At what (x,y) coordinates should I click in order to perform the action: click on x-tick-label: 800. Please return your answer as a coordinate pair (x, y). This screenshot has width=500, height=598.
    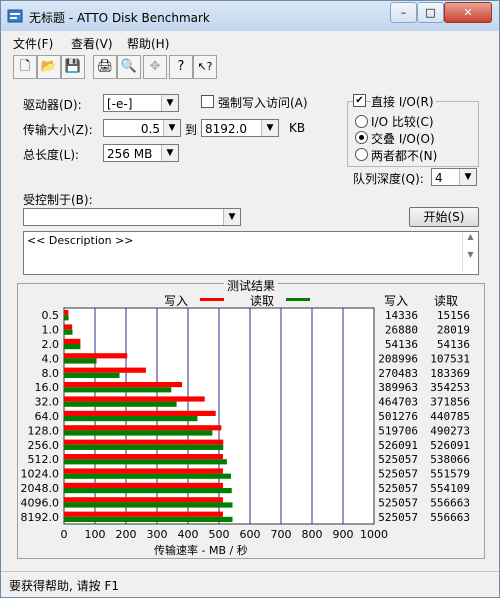
    Looking at the image, I should click on (312, 534).